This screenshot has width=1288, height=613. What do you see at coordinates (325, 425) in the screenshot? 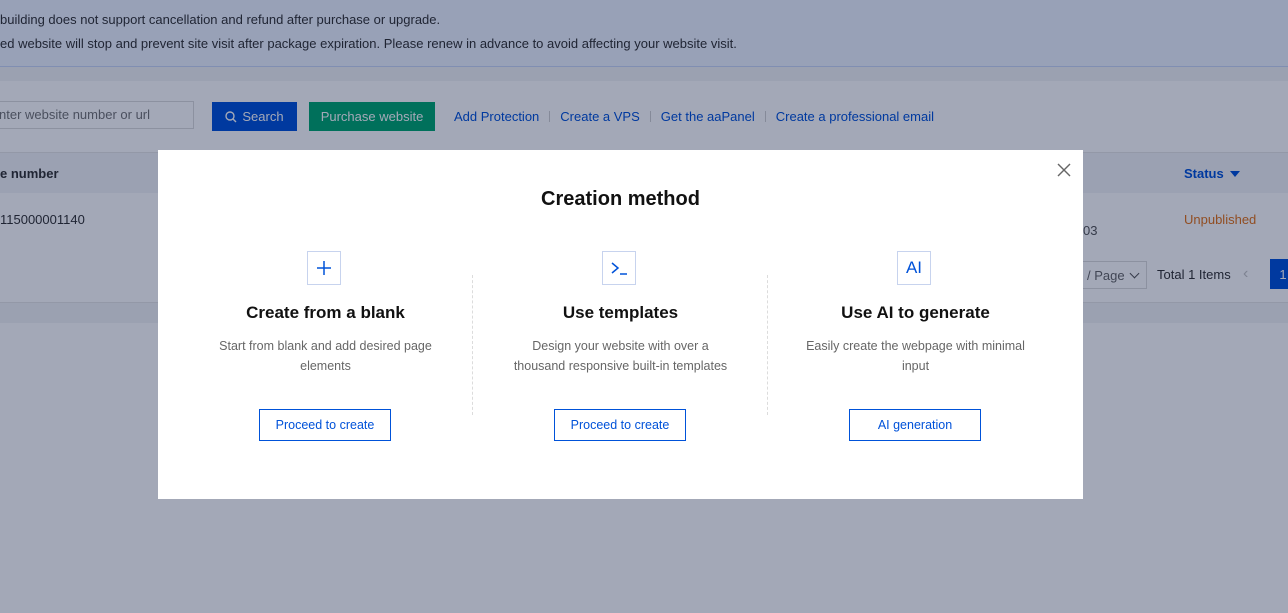
I see `proceed-blank-button: Proceed to create` at bounding box center [325, 425].